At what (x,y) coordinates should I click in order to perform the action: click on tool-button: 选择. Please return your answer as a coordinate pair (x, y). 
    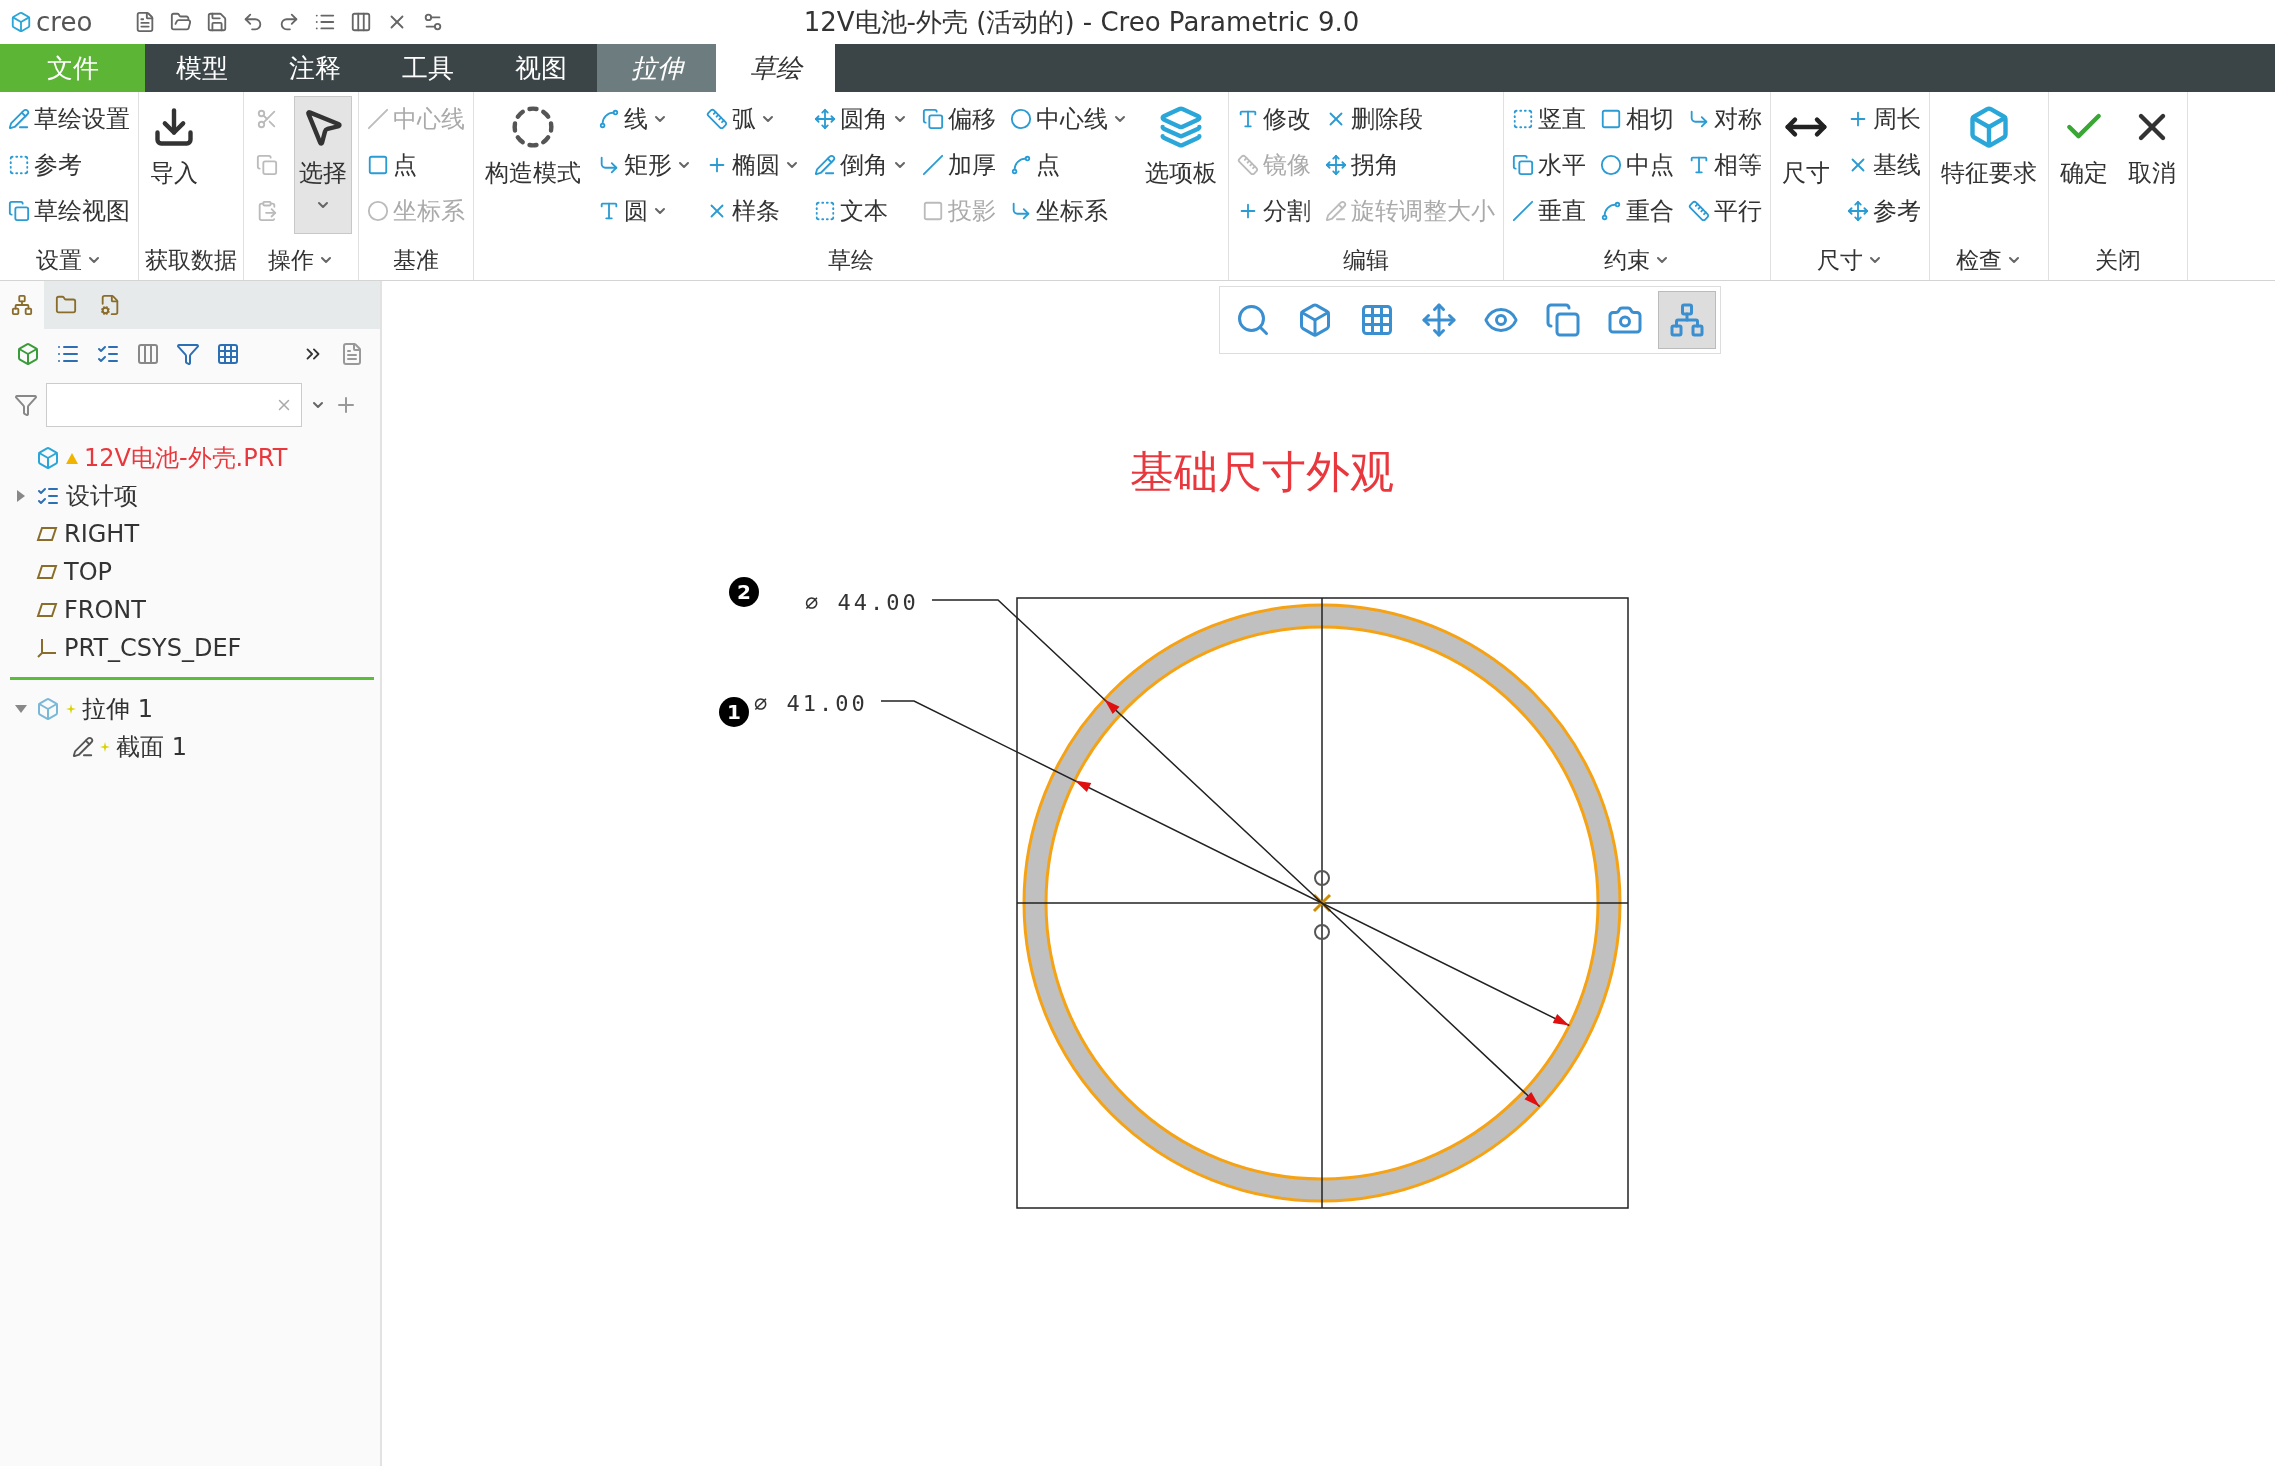
    Looking at the image, I should click on (323, 165).